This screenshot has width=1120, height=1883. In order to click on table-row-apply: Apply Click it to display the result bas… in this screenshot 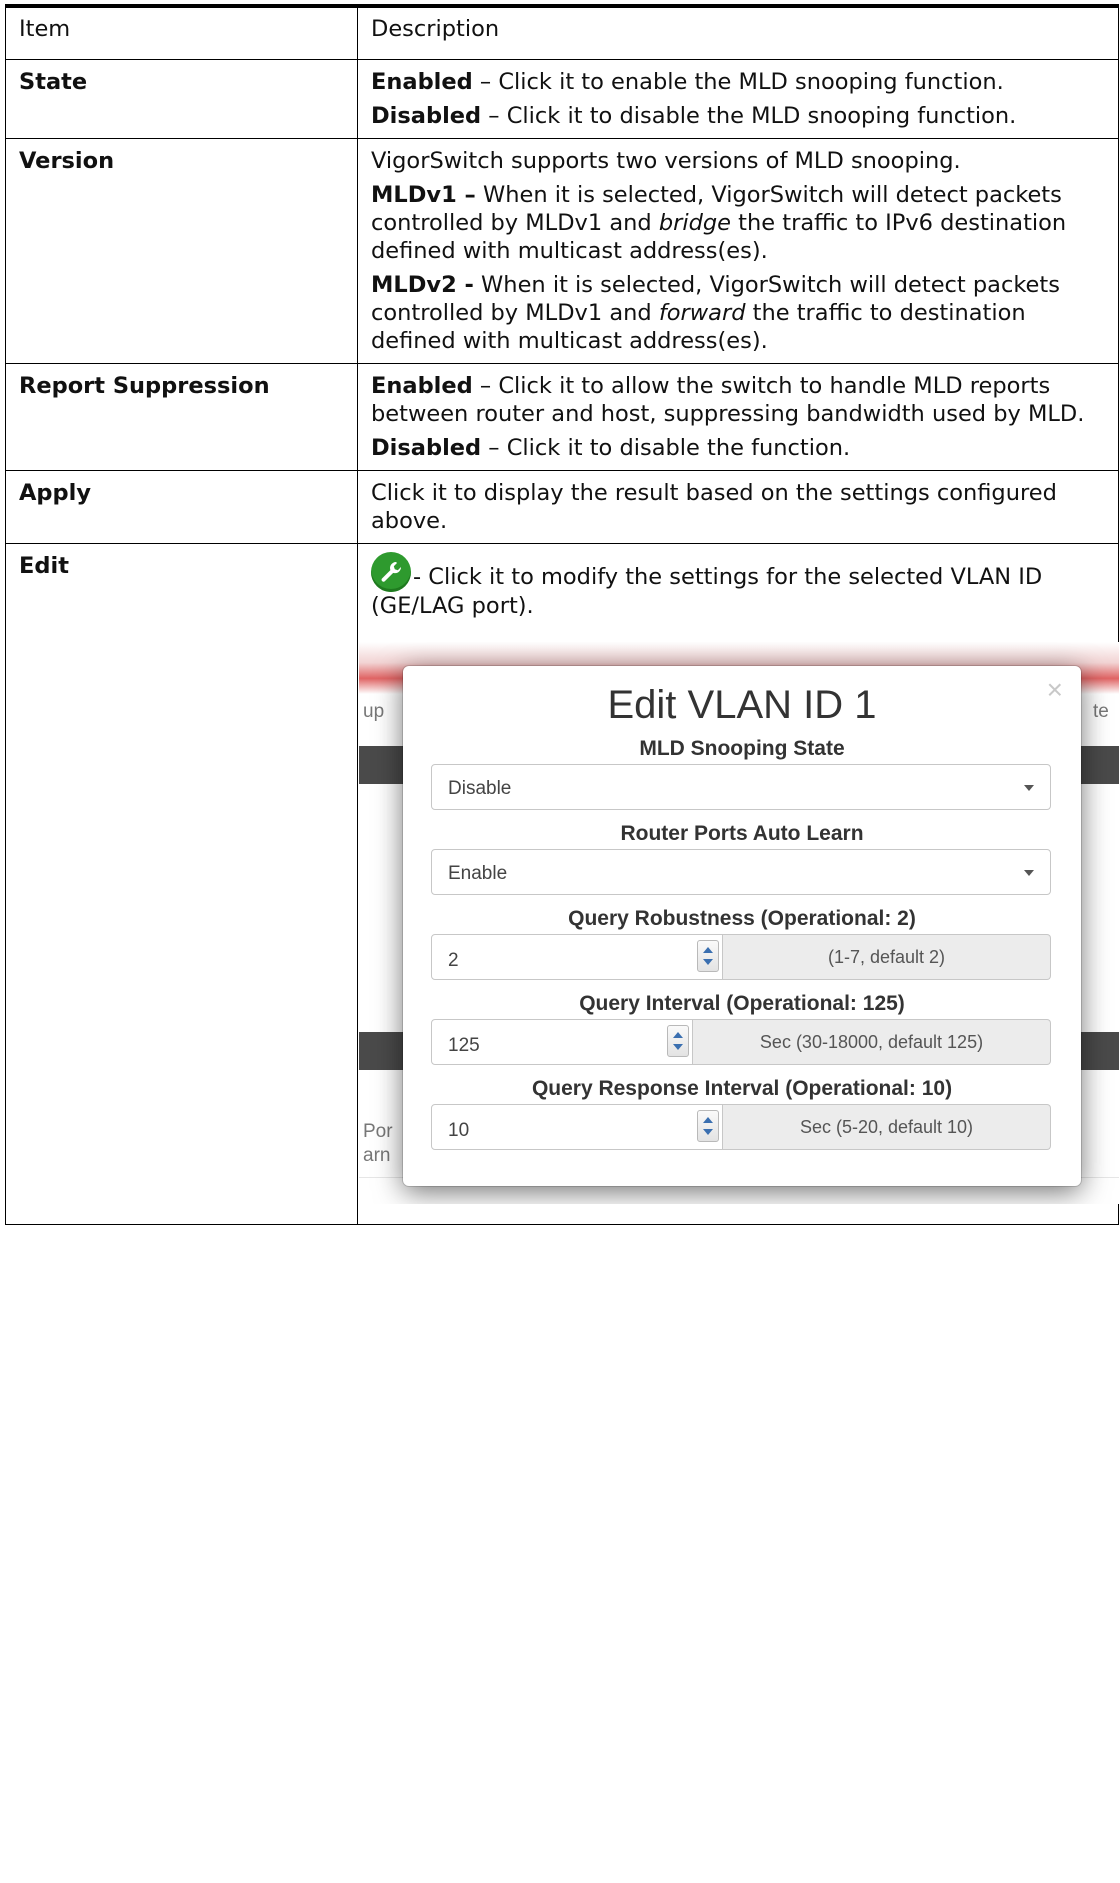, I will do `click(562, 507)`.